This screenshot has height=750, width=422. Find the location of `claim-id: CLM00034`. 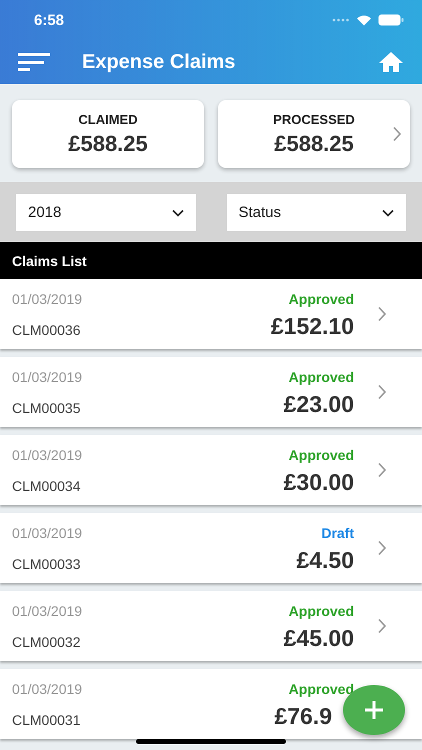

claim-id: CLM00034 is located at coordinates (47, 486).